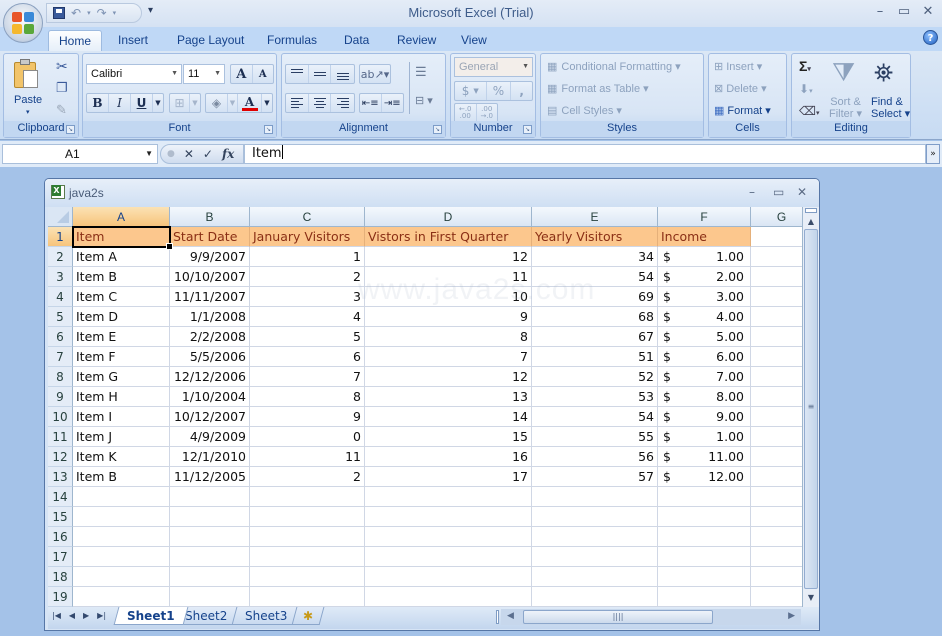 This screenshot has height=636, width=942. Describe the element at coordinates (704, 457) in the screenshot. I see `cell: $11.00` at that location.